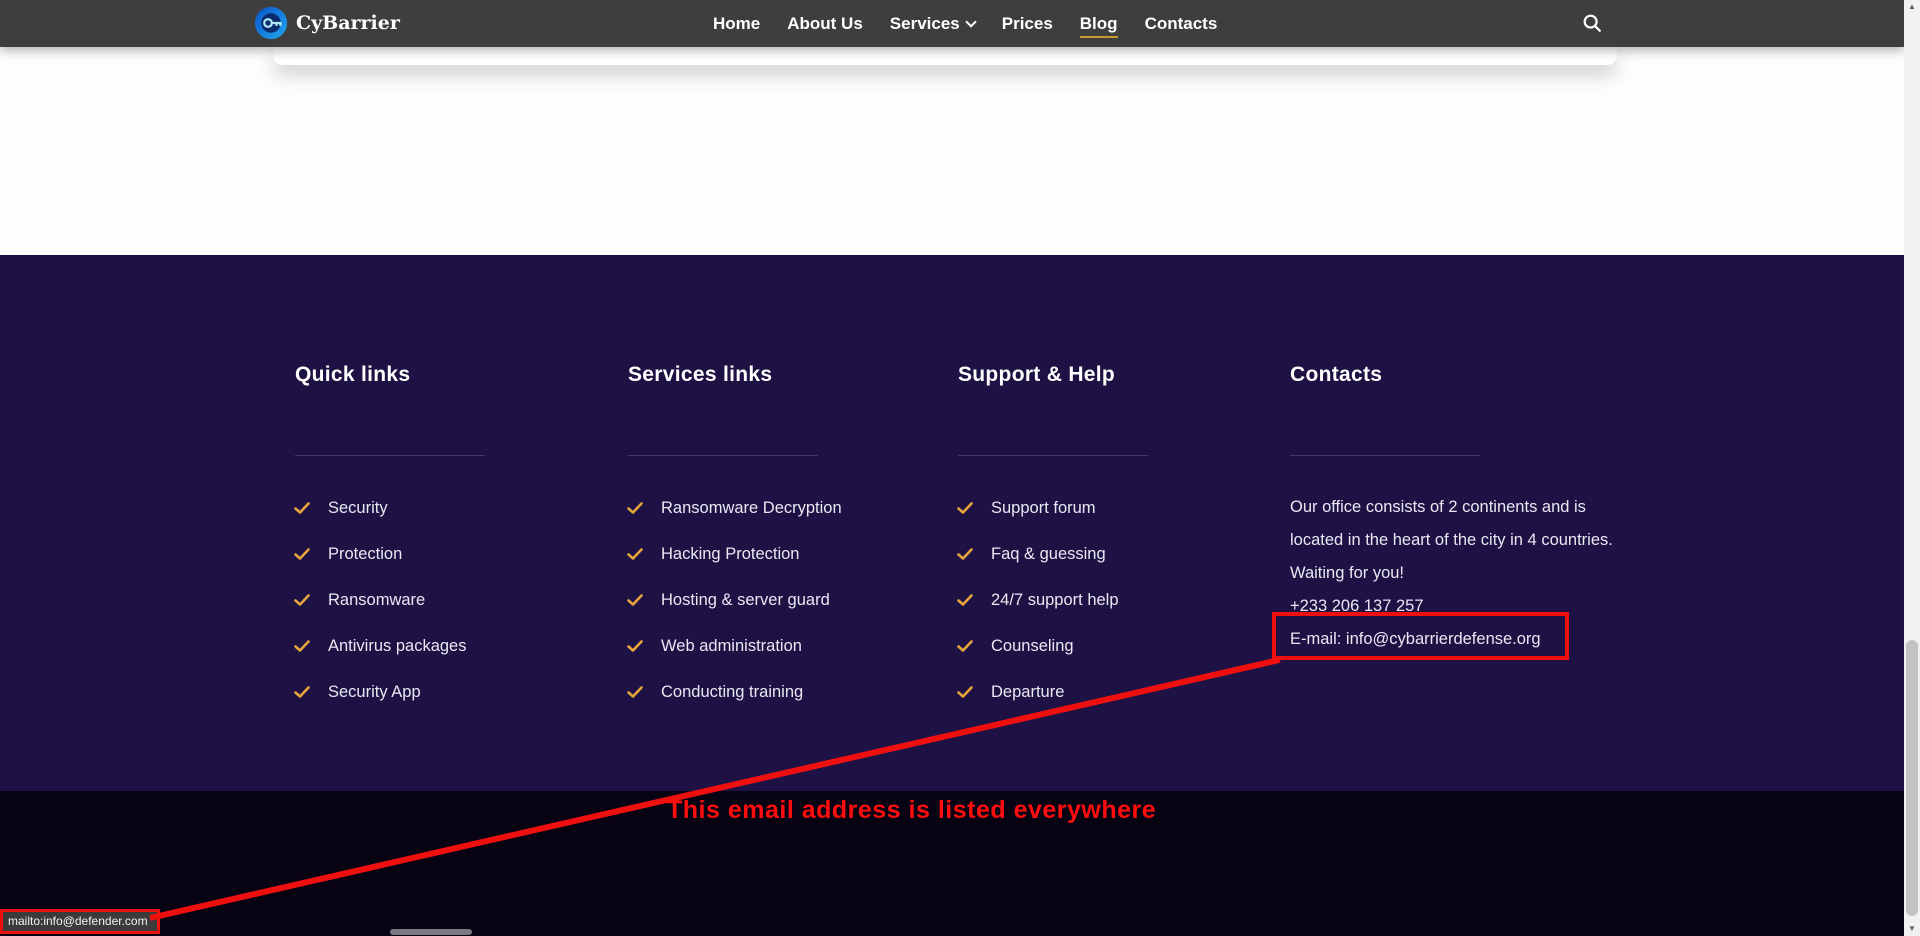  What do you see at coordinates (1460, 639) in the screenshot?
I see `email-link: E-mail: info@cybarrierdefense.org` at bounding box center [1460, 639].